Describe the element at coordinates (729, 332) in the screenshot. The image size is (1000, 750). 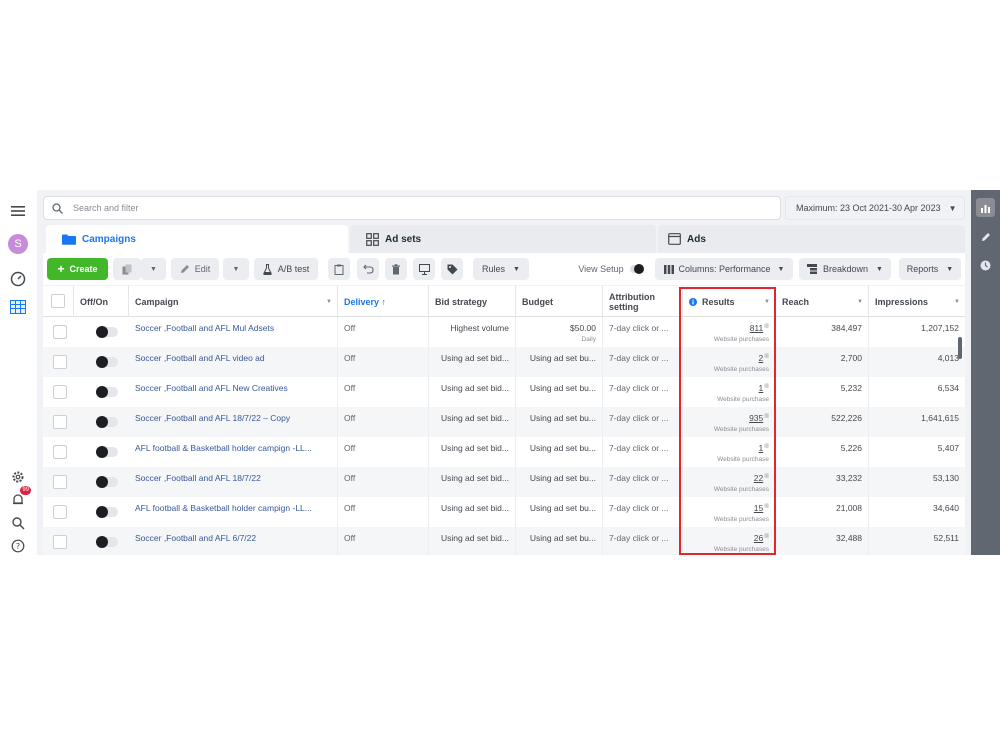
I see `results-cell: 811▥ Website purchases` at that location.